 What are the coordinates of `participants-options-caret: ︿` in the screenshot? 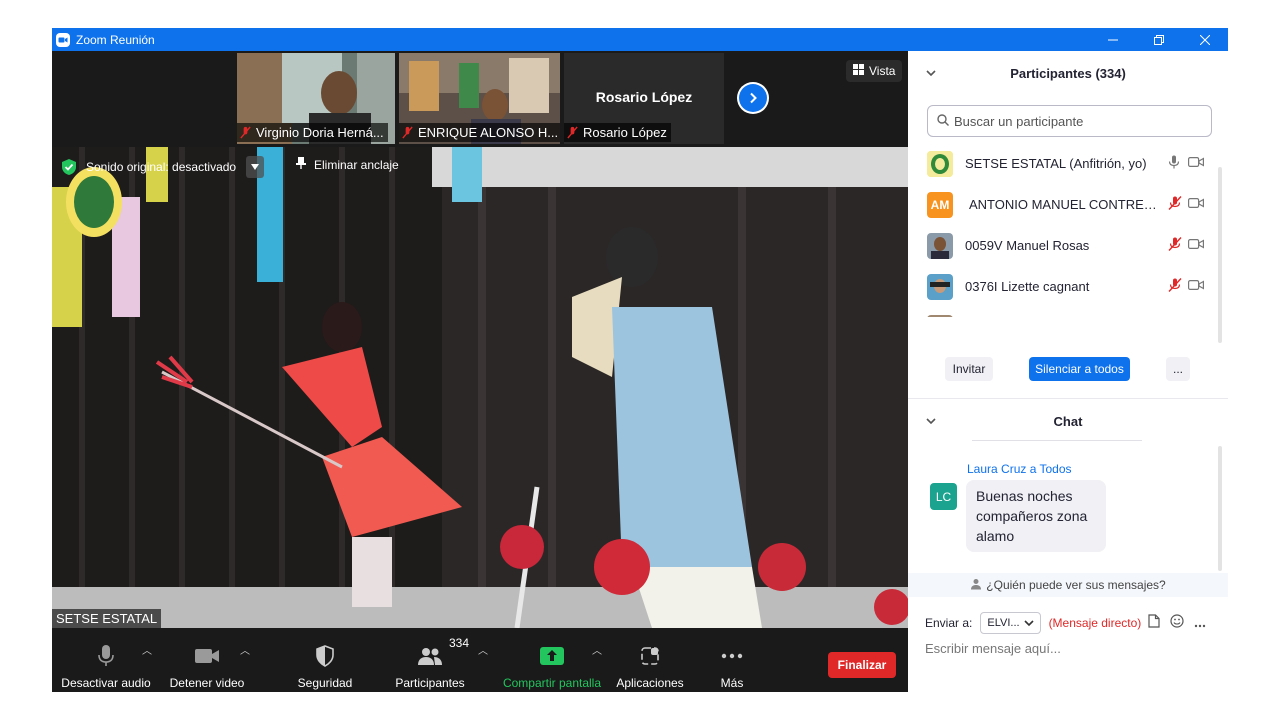 It's located at (483, 649).